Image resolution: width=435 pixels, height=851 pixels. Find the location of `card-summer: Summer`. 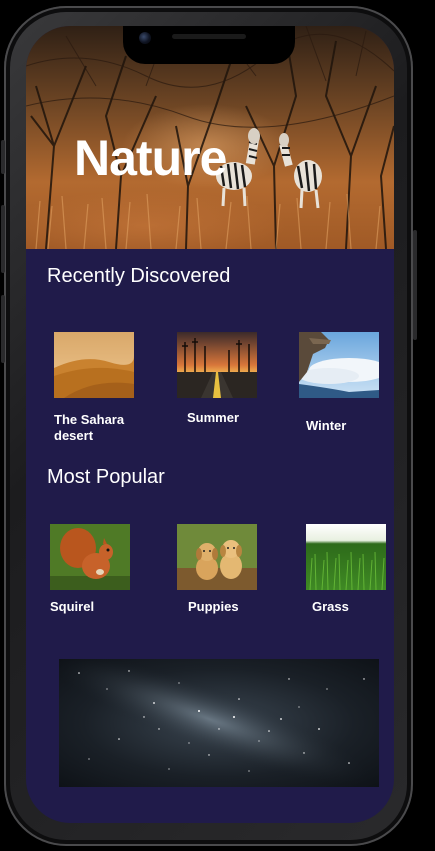

card-summer: Summer is located at coordinates (217, 379).